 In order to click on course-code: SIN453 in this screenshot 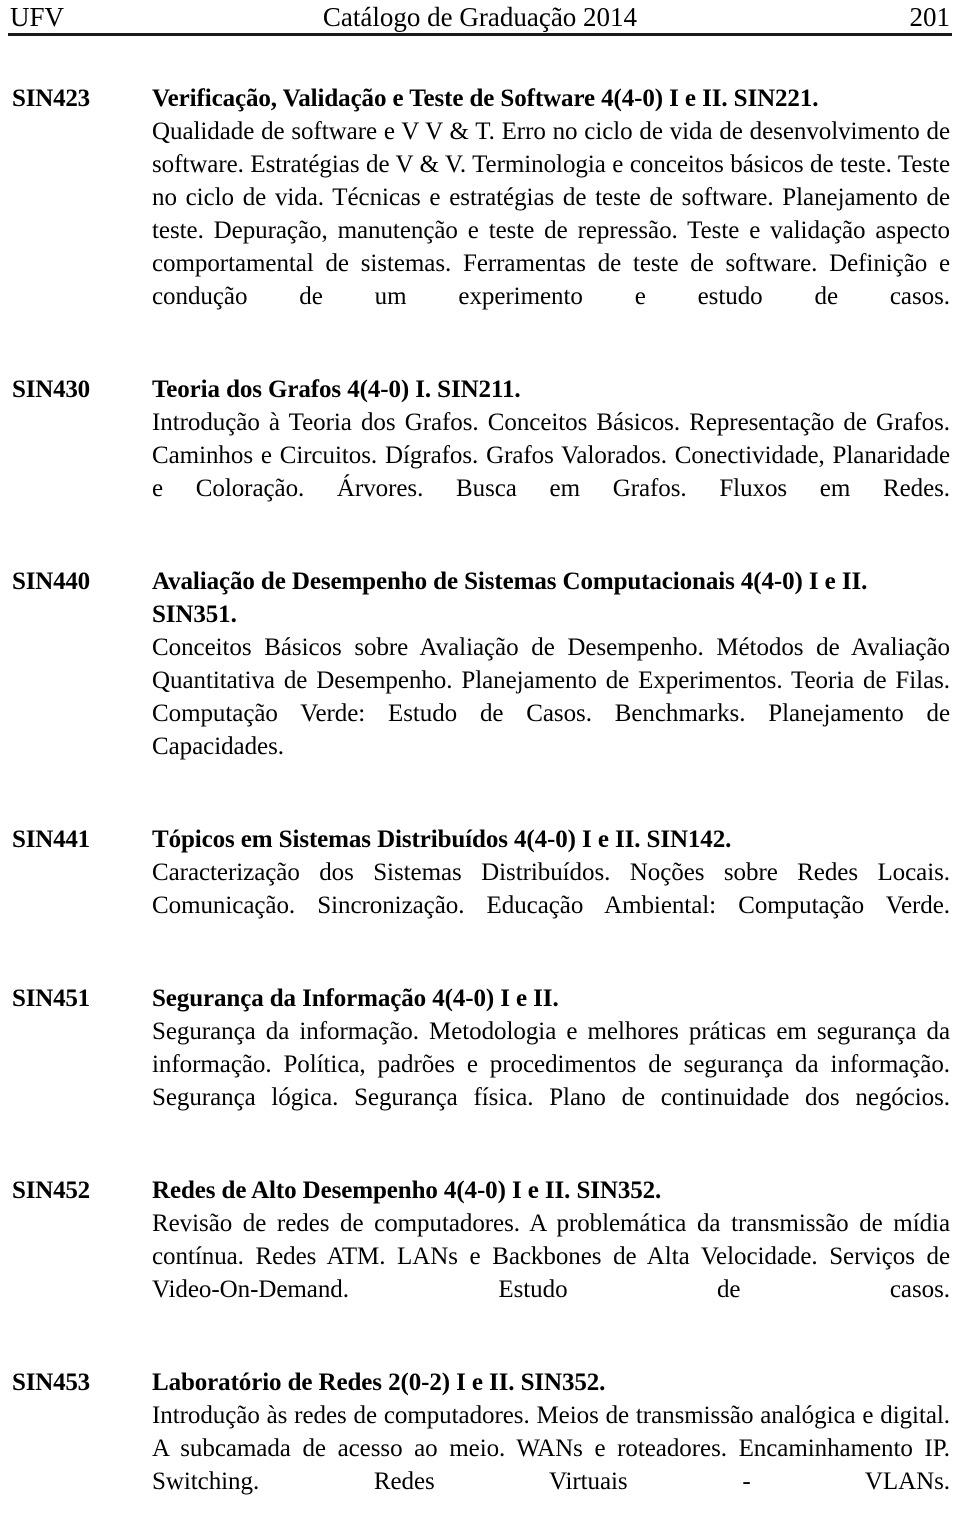, I will do `click(51, 1382)`.